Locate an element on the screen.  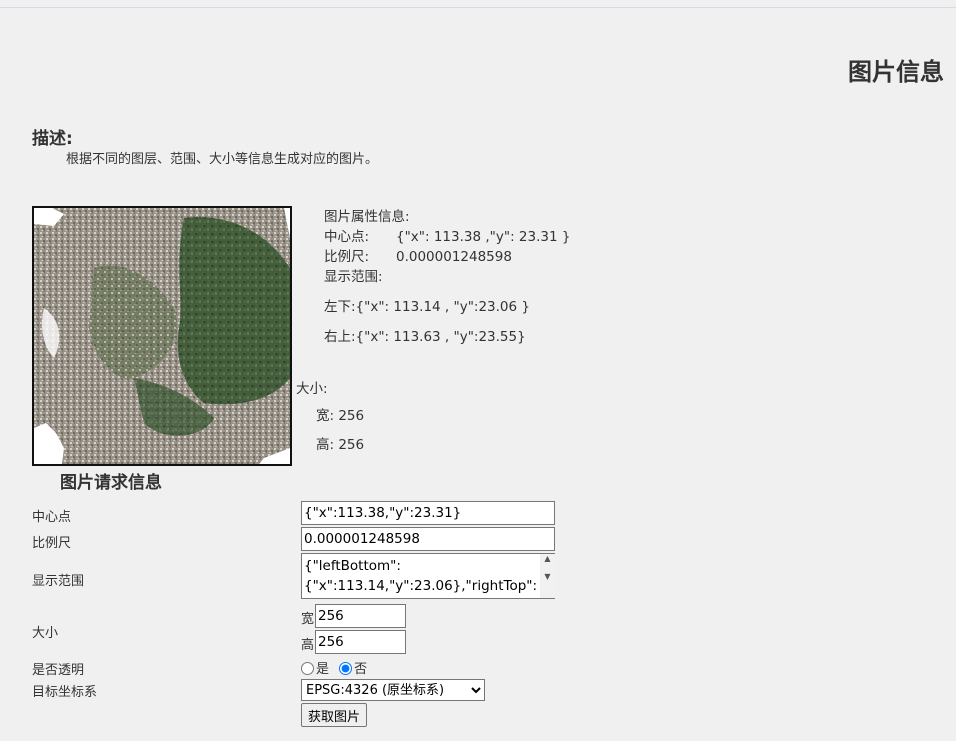
description-text: 根据不同的图层、范围、大小等信息生成对应的图片。 is located at coordinates (222, 159).